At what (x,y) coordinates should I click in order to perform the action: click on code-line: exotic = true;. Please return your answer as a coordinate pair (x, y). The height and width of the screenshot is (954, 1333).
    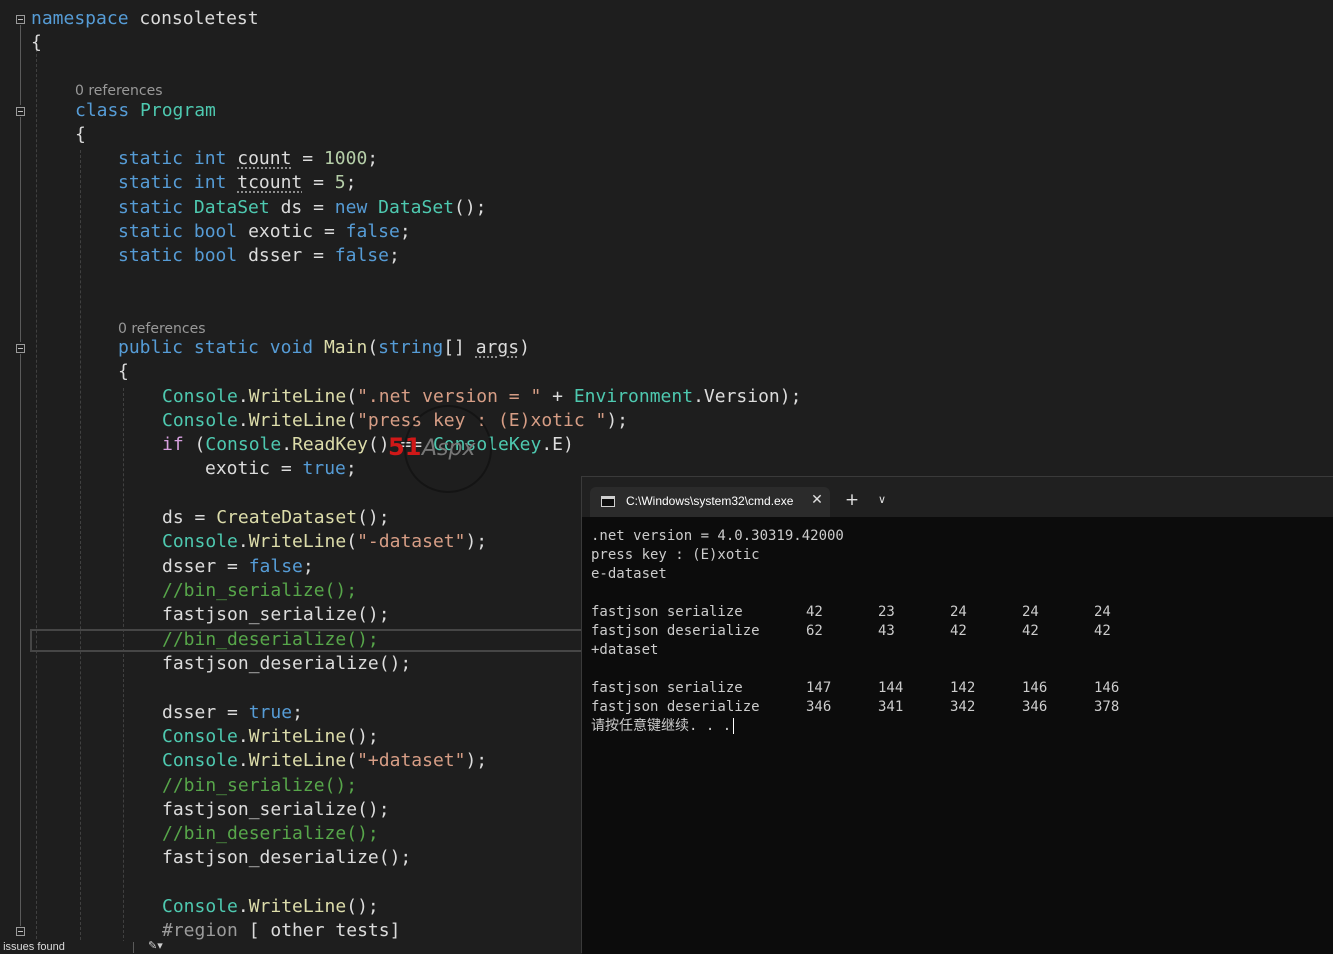
    Looking at the image, I should click on (281, 469).